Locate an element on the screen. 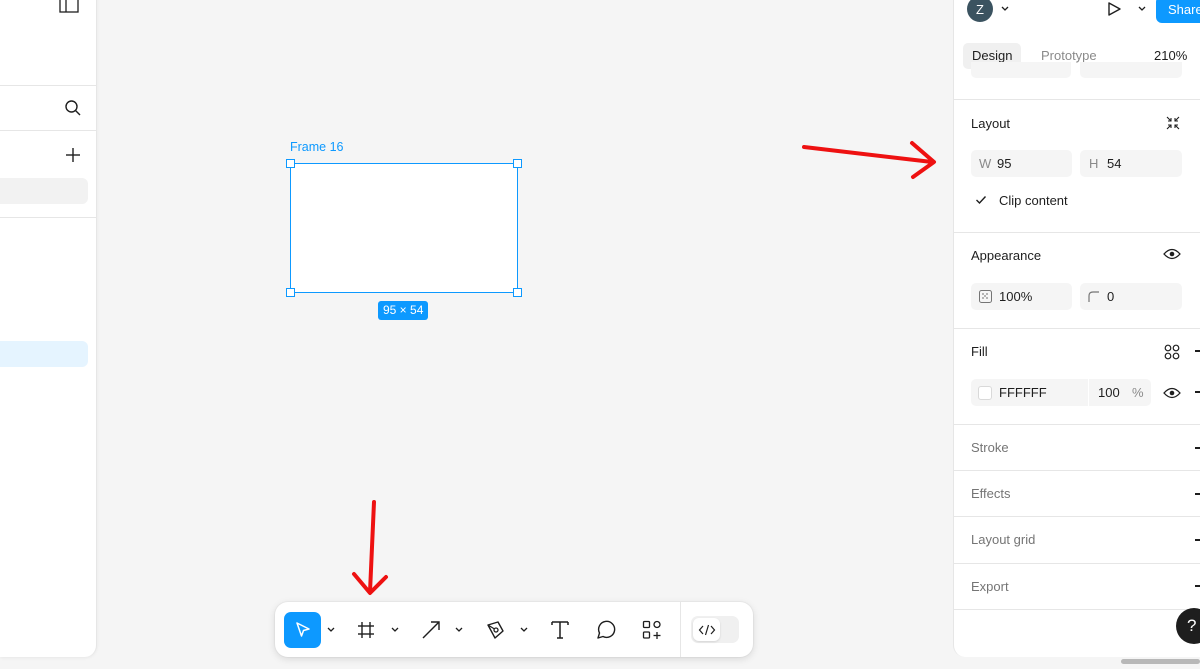 The image size is (1200, 669). export-title: Export is located at coordinates (990, 586).